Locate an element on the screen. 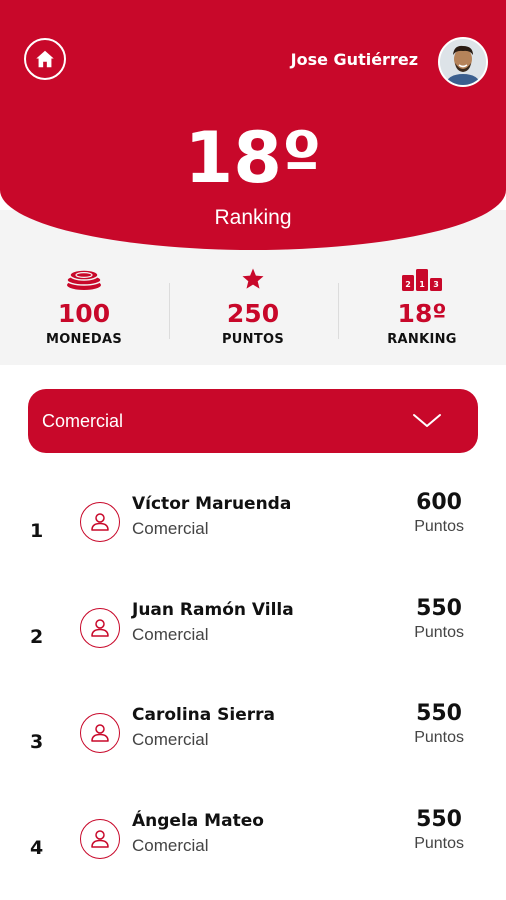 The height and width of the screenshot is (900, 506). coins-value: 100 is located at coordinates (84, 313).